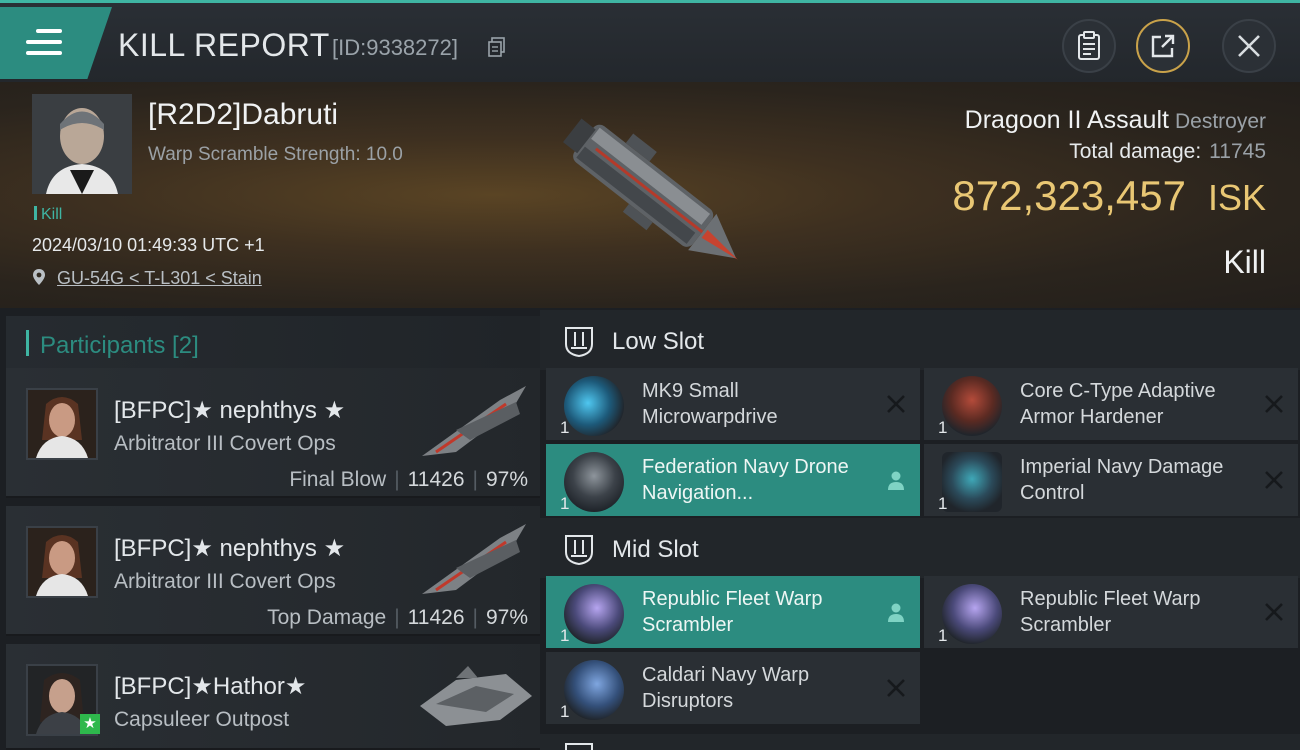 The image size is (1300, 750). I want to click on slot-icon, so click(579, 746).